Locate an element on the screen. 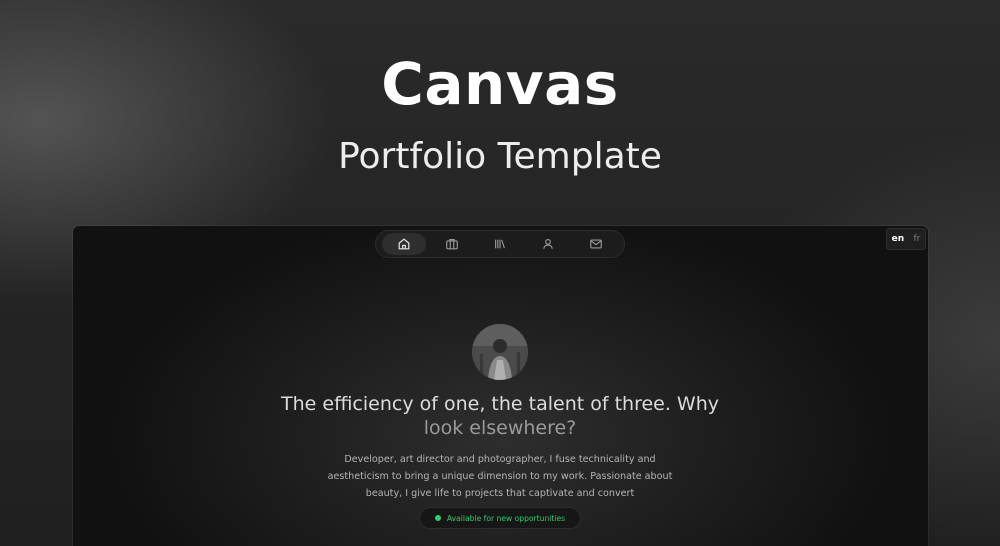  hero-title: Canvas is located at coordinates (500, 84).